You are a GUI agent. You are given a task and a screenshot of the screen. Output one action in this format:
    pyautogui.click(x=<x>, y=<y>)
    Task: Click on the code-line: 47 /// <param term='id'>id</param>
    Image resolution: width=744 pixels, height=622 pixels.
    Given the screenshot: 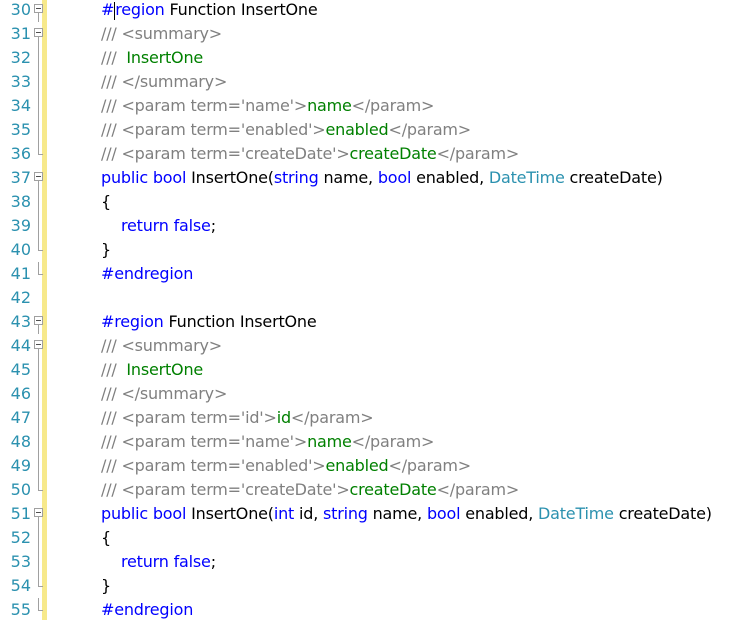 What is the action you would take?
    pyautogui.click(x=372, y=418)
    